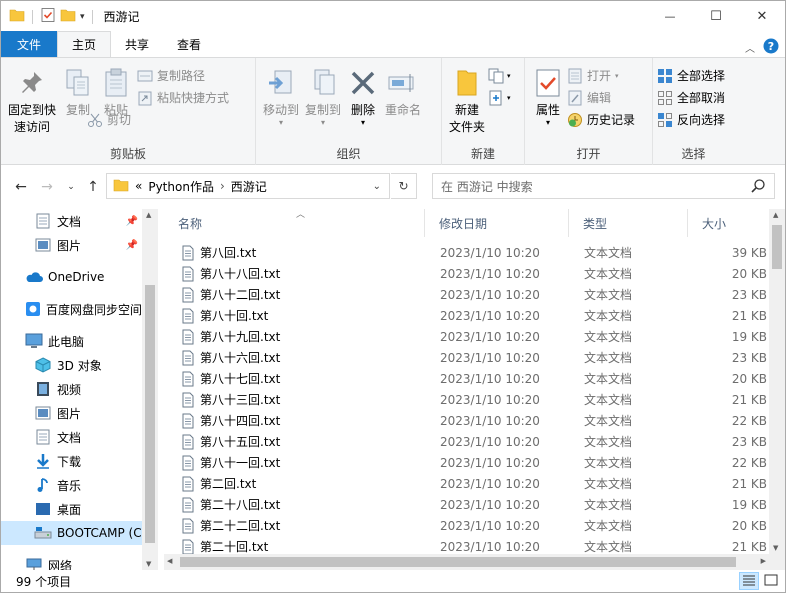  I want to click on nav-item-3d-objects: 3D 对象, so click(71, 365).